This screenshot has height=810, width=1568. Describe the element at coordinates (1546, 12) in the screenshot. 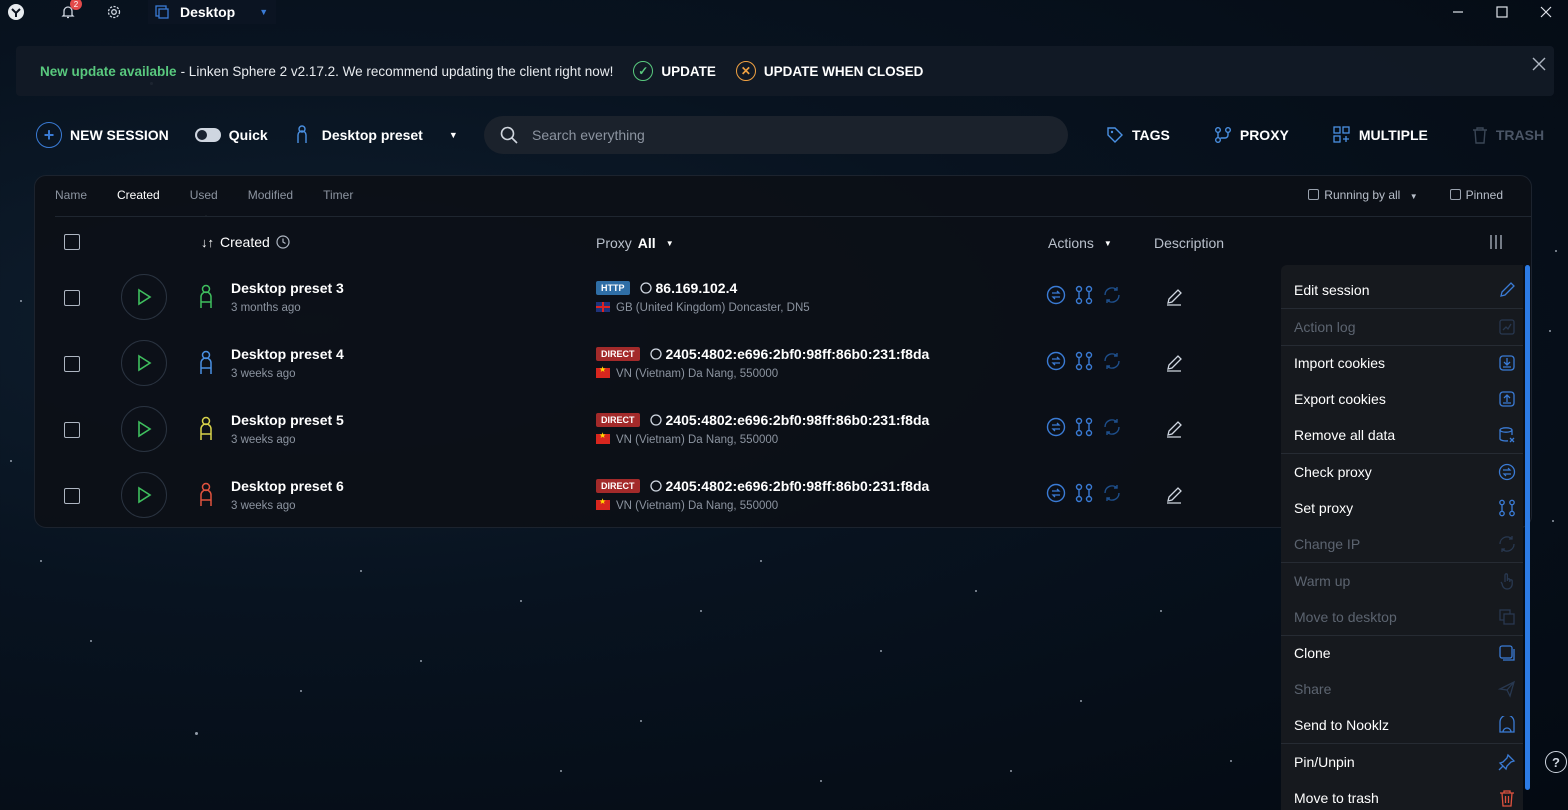

I see `close-window-button` at that location.